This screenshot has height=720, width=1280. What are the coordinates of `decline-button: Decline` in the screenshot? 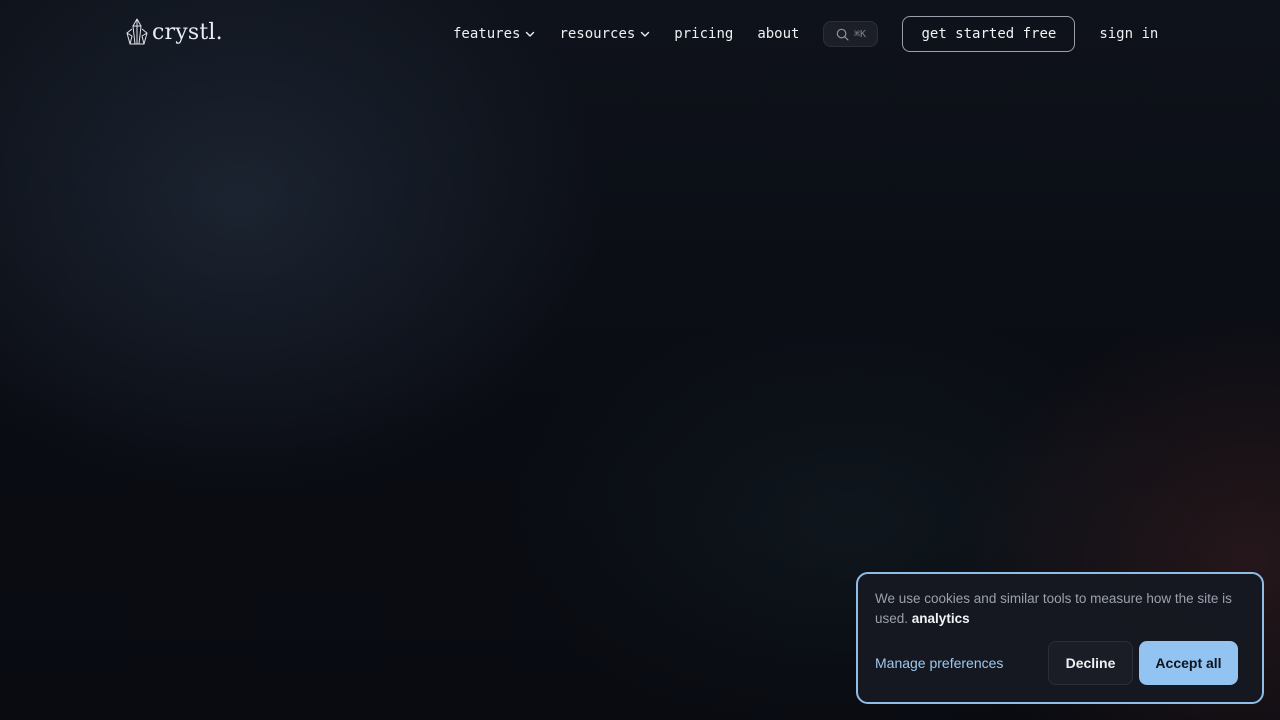 It's located at (1090, 663).